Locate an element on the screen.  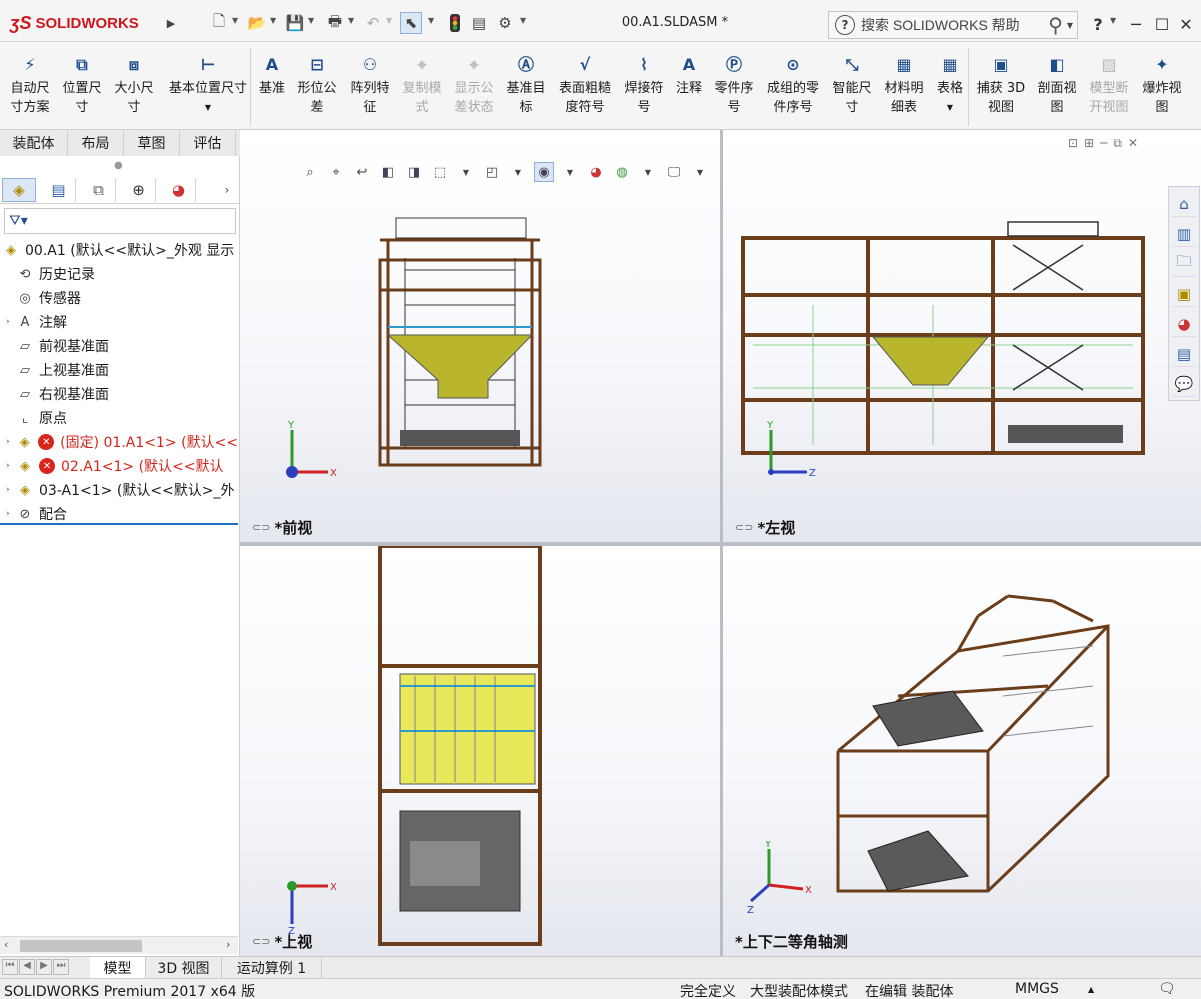
zoom-to-fit-icon: ⌕ is located at coordinates (310, 172).